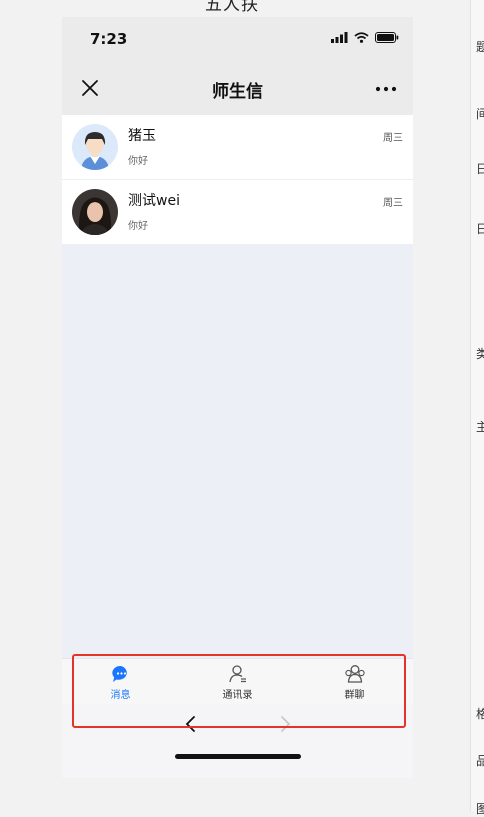 This screenshot has width=484, height=817. What do you see at coordinates (237, 92) in the screenshot?
I see `page-title: 师生信` at bounding box center [237, 92].